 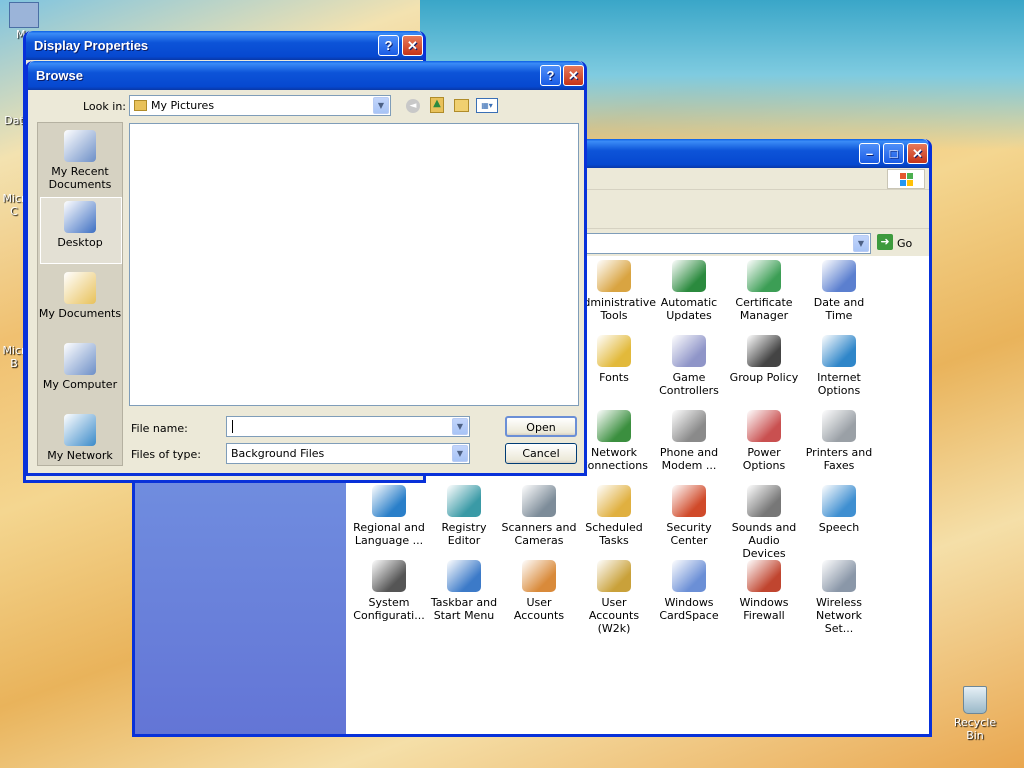 I want to click on cp-item-label: Network Connections, so click(x=614, y=459).